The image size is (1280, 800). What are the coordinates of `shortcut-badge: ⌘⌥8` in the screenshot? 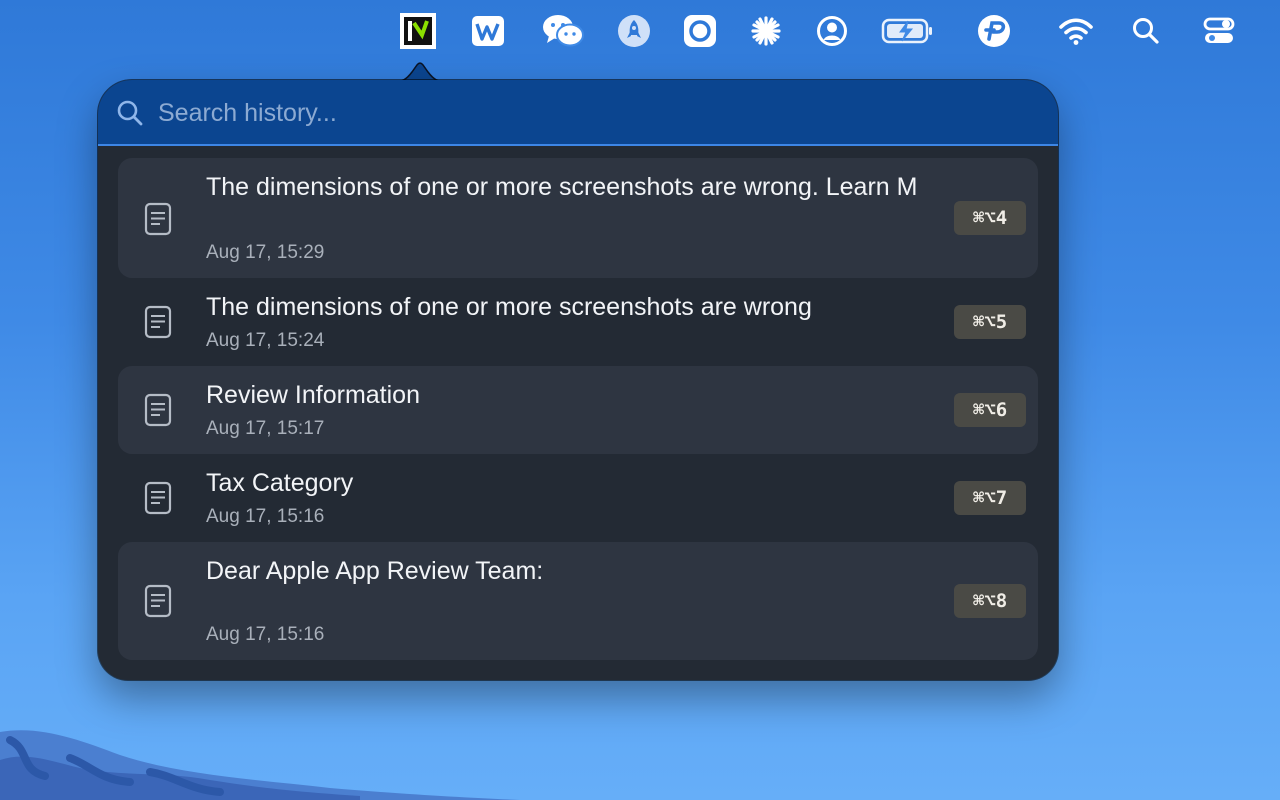 It's located at (990, 601).